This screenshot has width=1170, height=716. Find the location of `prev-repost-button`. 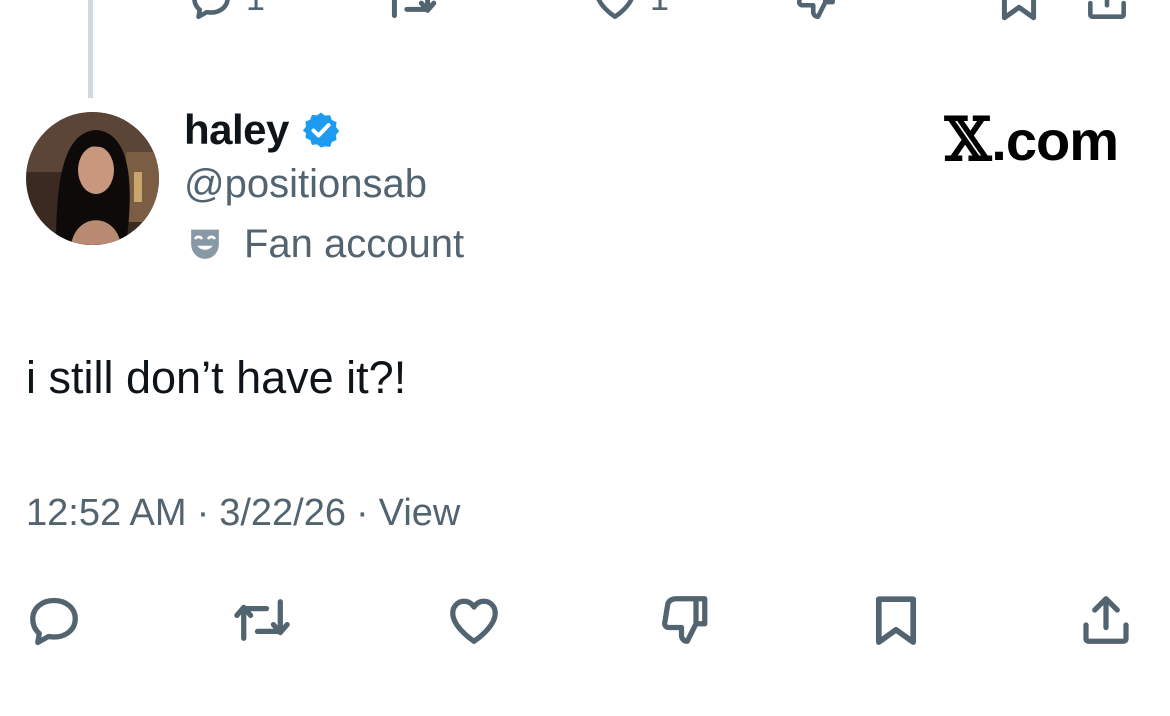

prev-repost-button is located at coordinates (411, 12).